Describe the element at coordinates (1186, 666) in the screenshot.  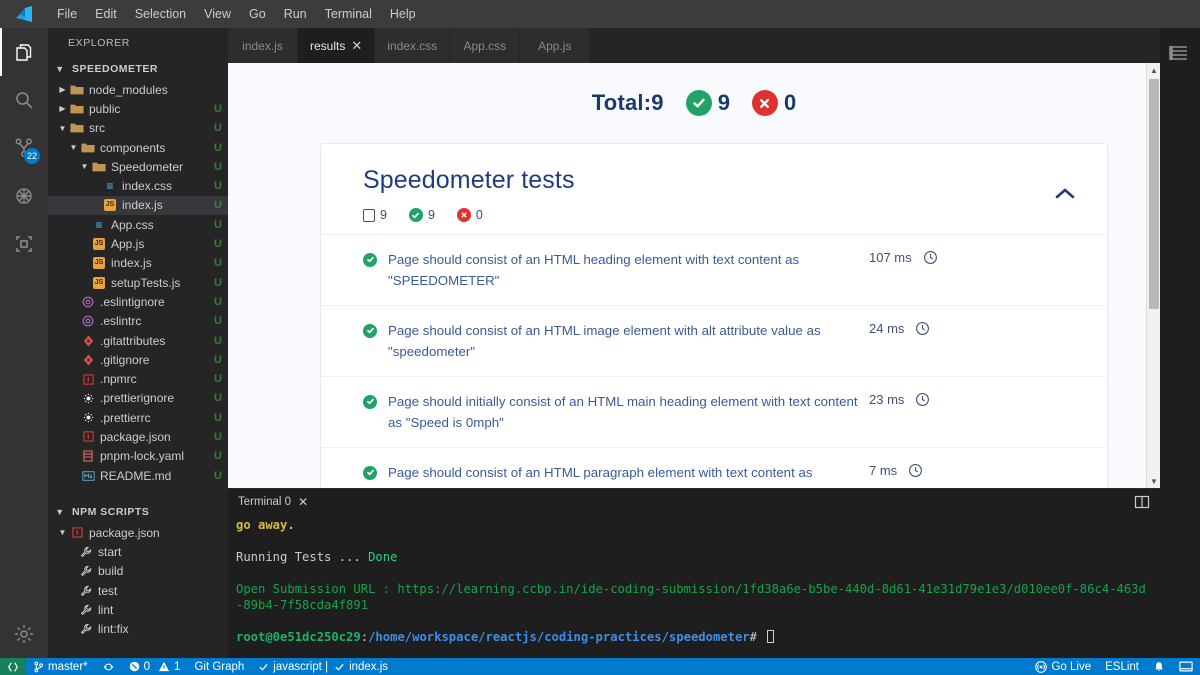
I see `open-panel` at that location.